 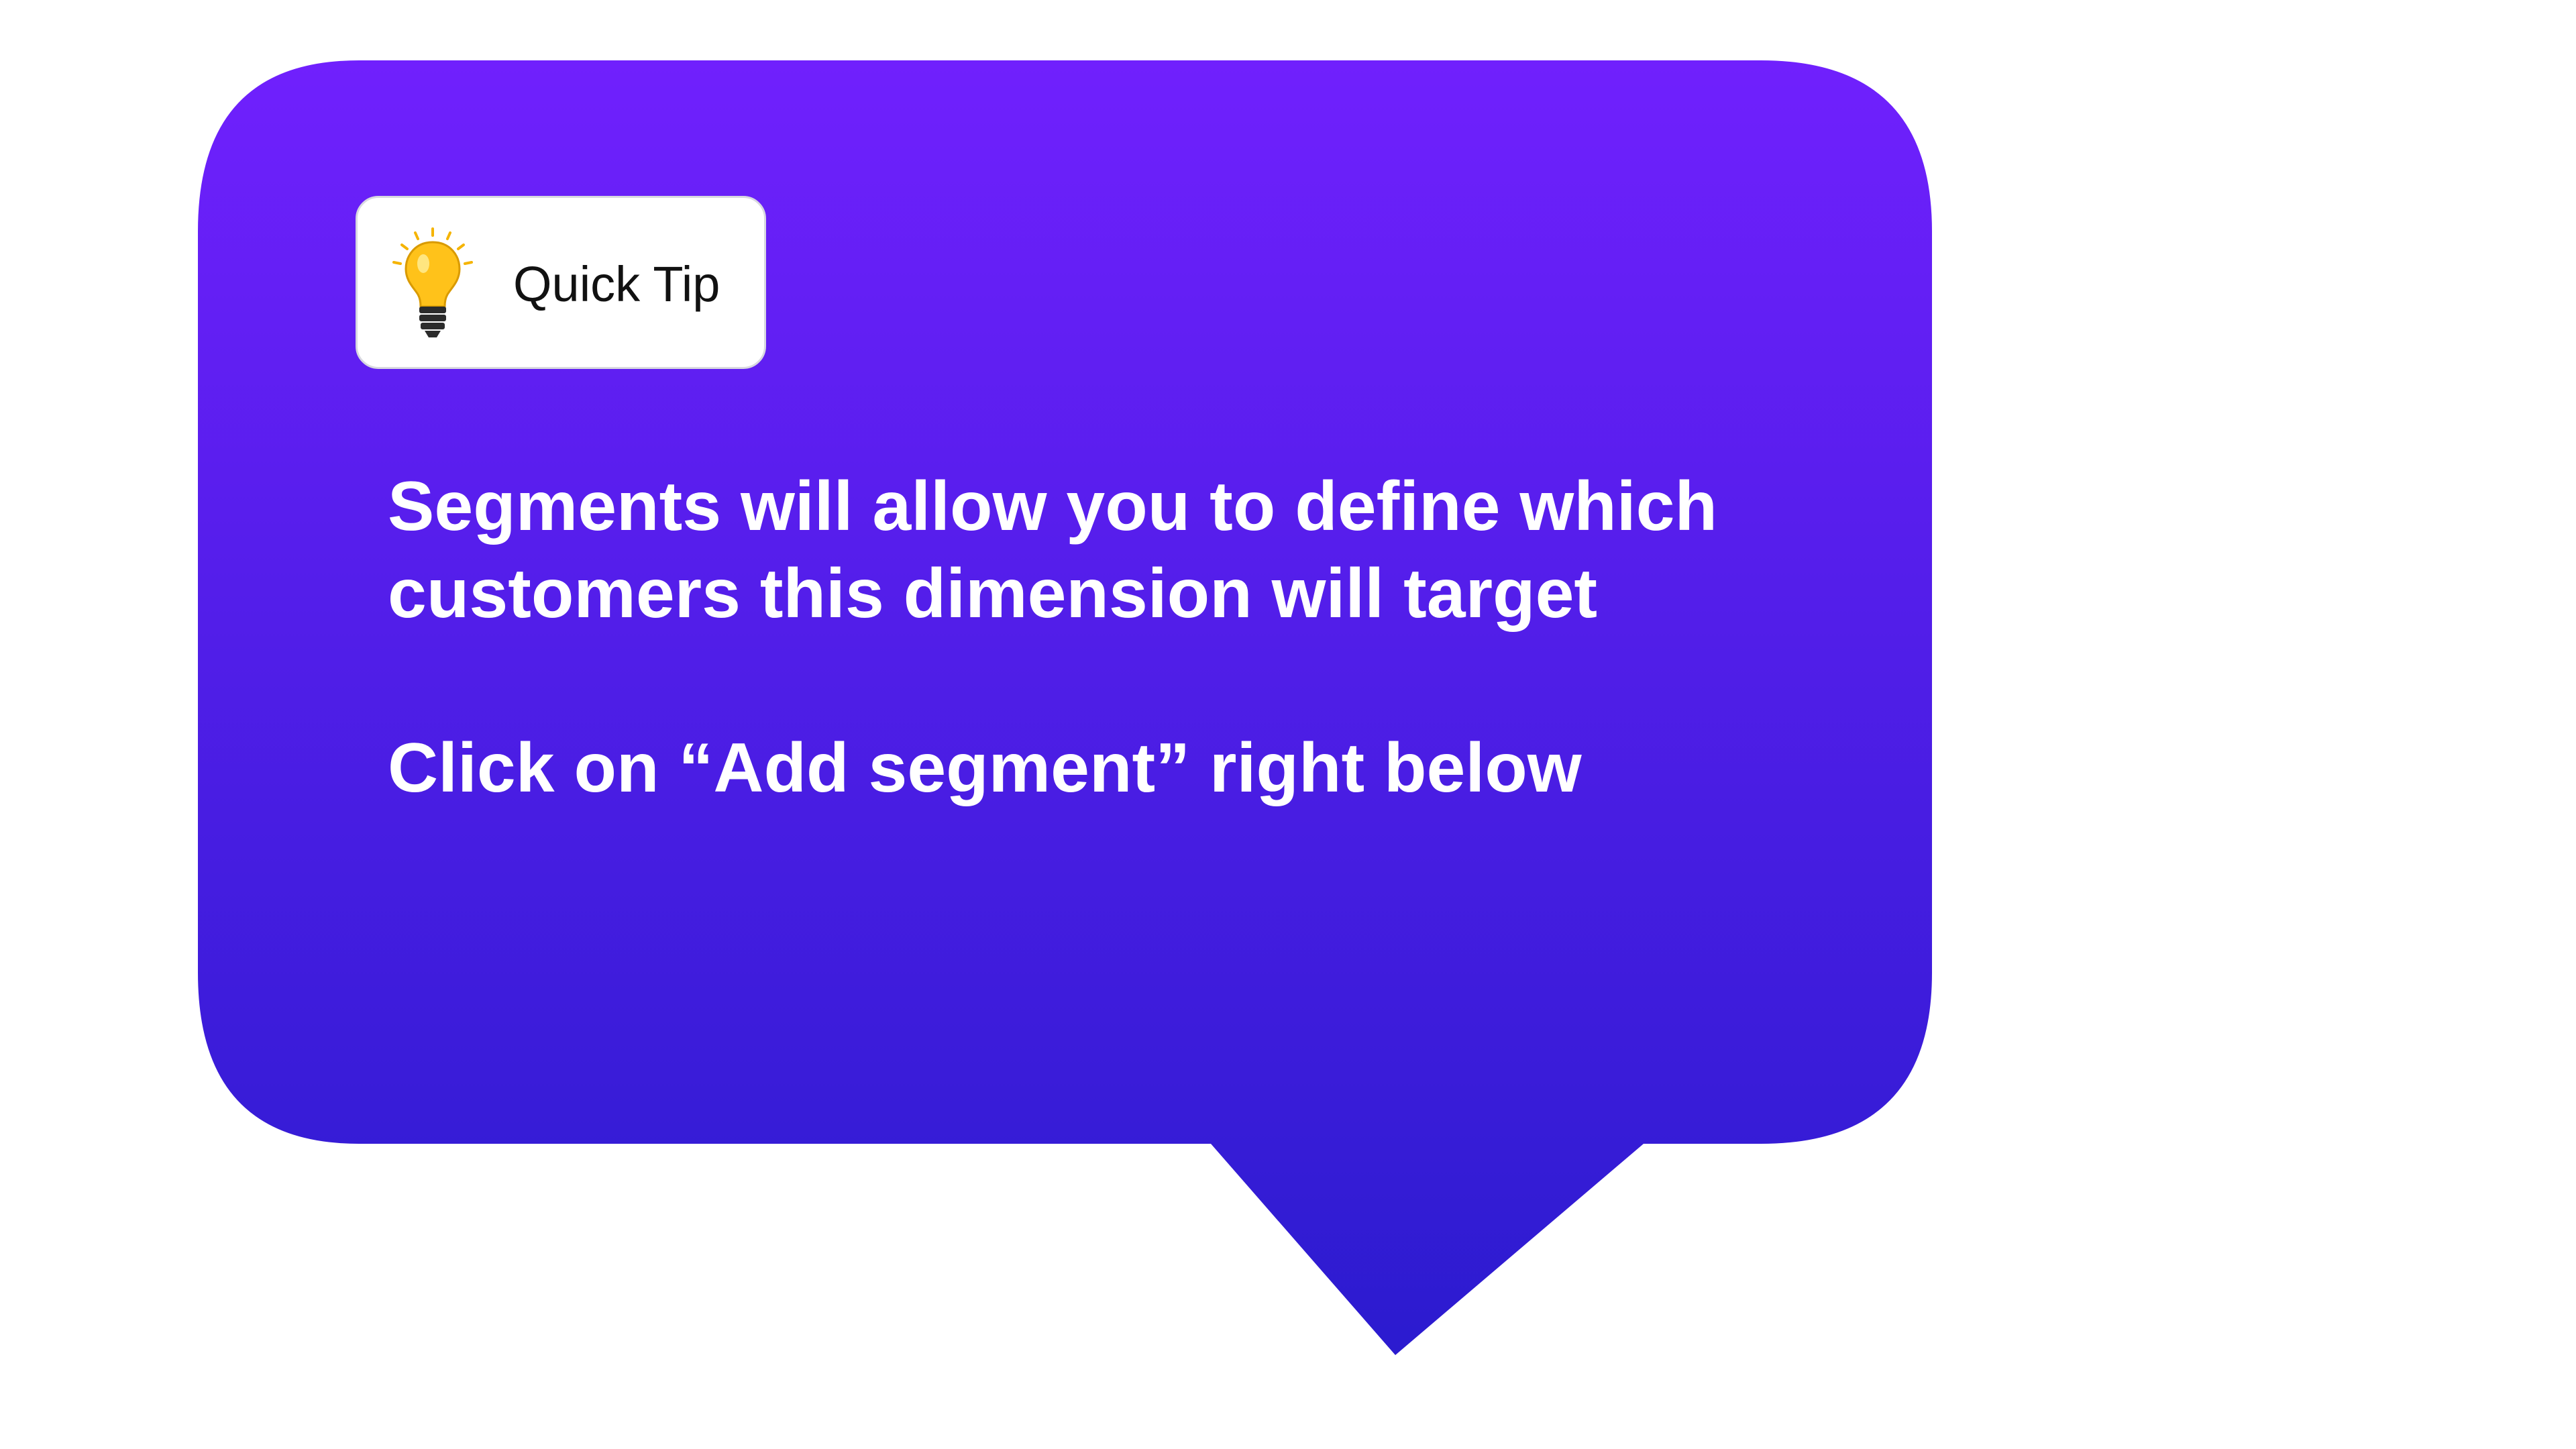 I want to click on quick-tip-label: Quick Tip, so click(x=616, y=284).